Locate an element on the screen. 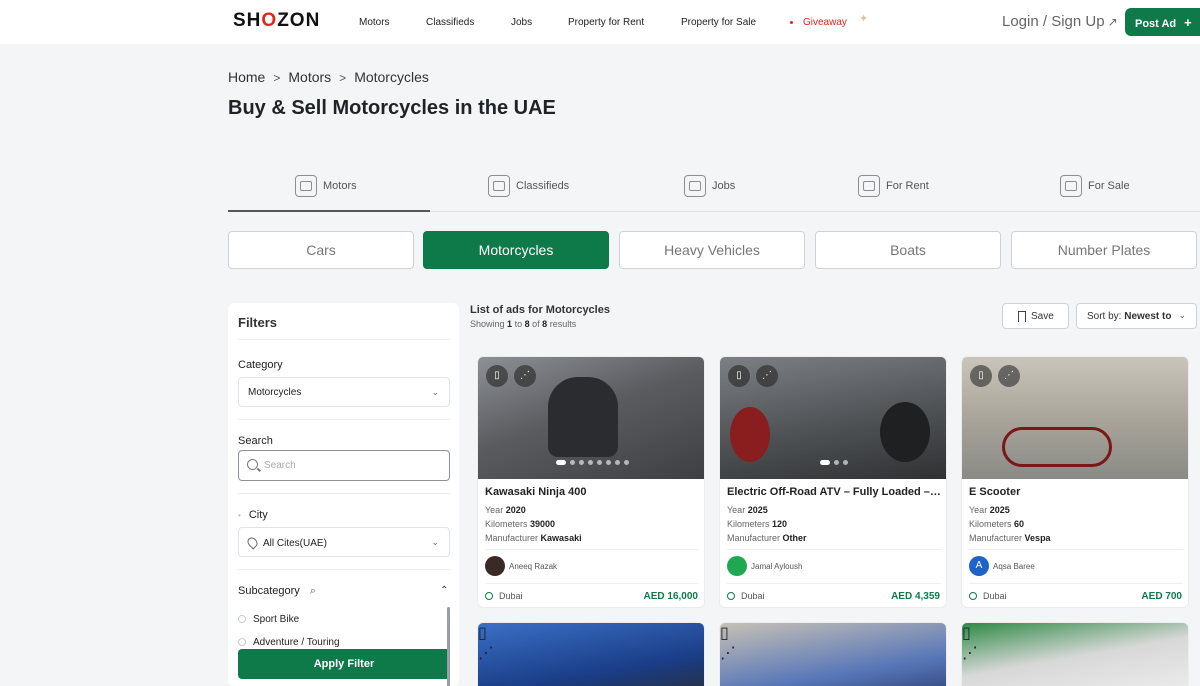  category-select: Motorcycles ⌄ is located at coordinates (344, 392).